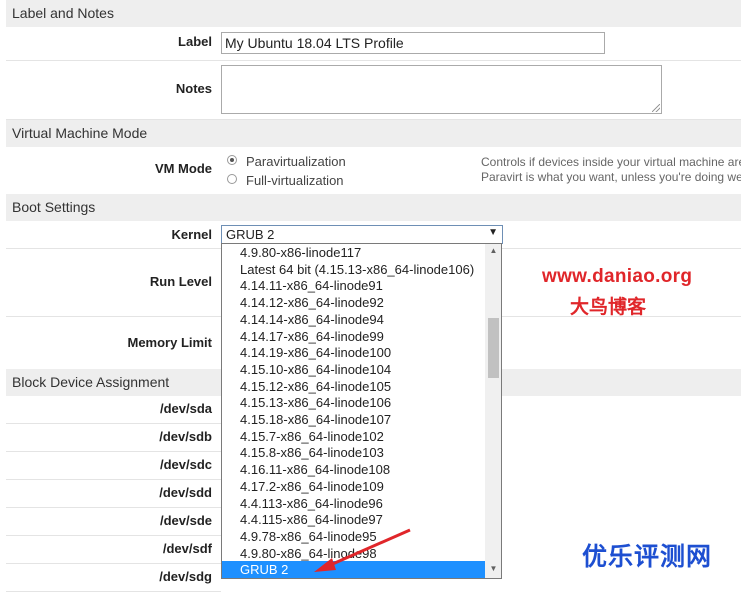 This screenshot has width=741, height=592. Describe the element at coordinates (185, 436) in the screenshot. I see `device-label: /dev/sdb` at that location.